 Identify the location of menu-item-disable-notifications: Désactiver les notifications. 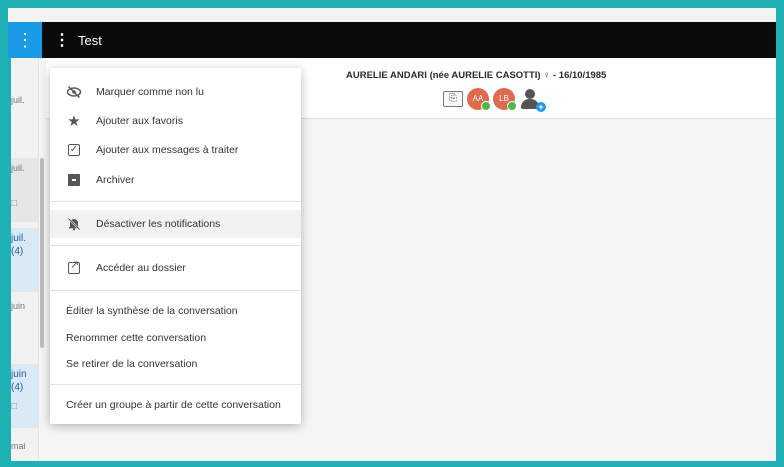
(175, 224).